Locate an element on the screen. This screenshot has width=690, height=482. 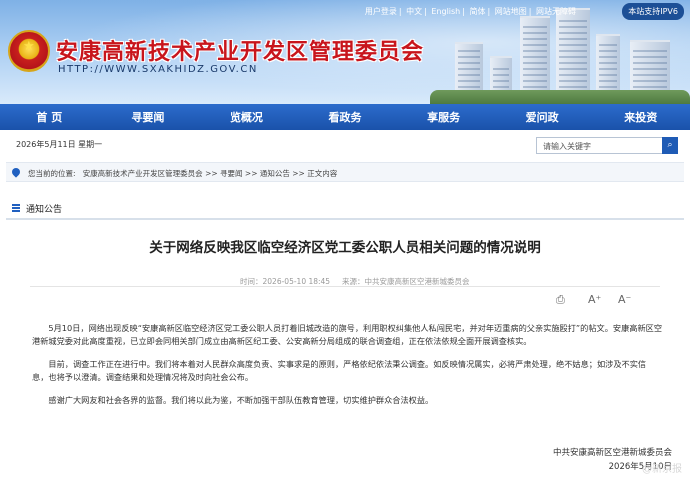
list-icon is located at coordinates (16, 208).